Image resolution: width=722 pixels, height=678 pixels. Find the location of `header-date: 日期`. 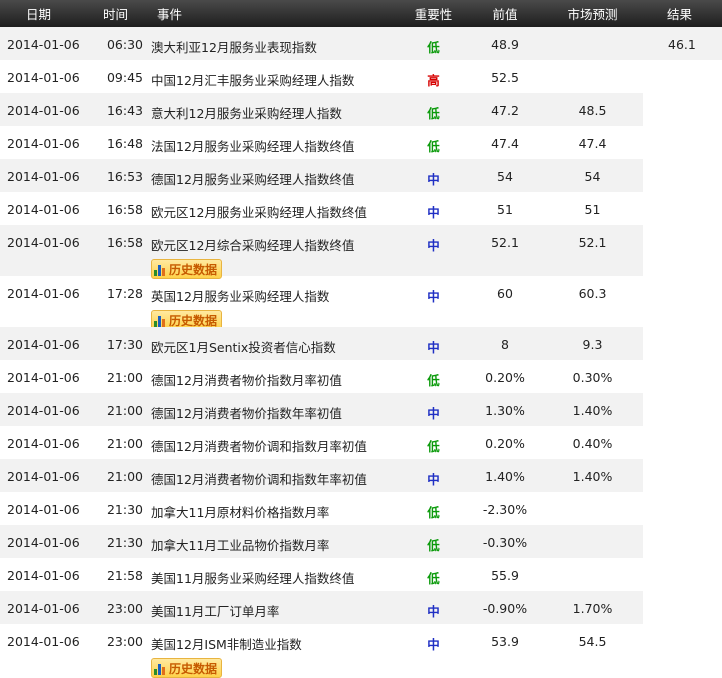

header-date: 日期 is located at coordinates (39, 14).